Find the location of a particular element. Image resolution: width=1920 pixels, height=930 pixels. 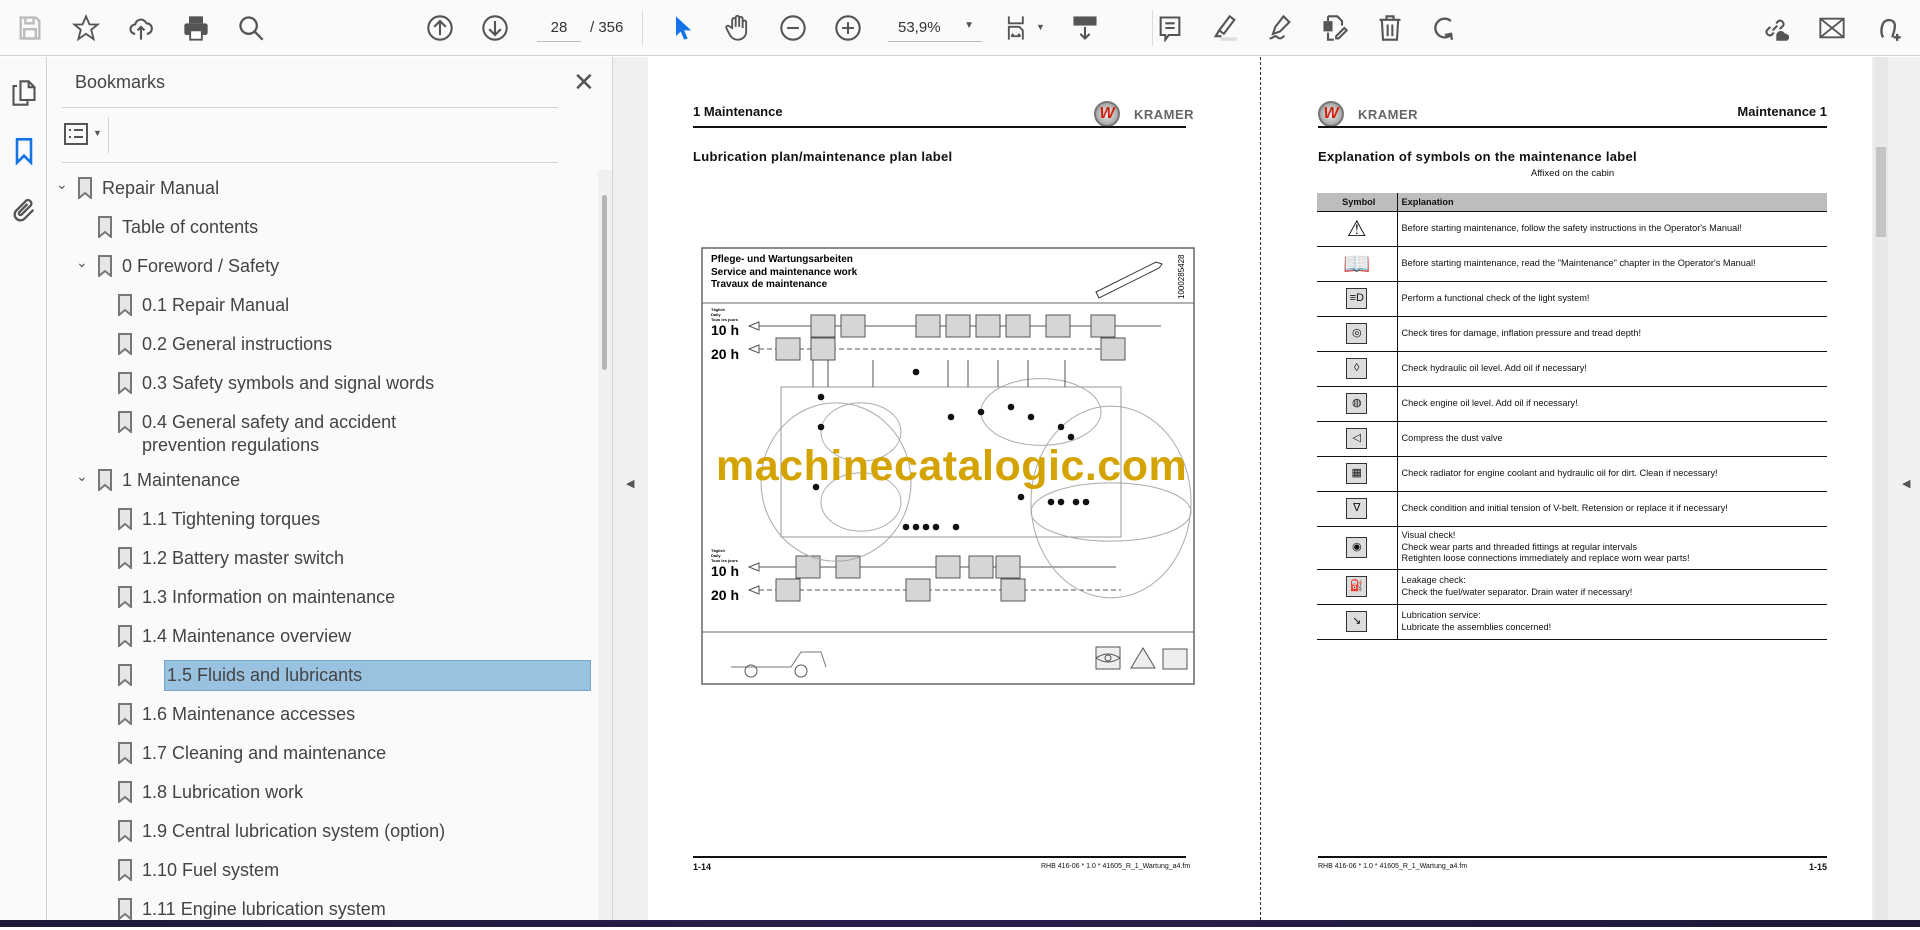

save-button is located at coordinates (30, 28).